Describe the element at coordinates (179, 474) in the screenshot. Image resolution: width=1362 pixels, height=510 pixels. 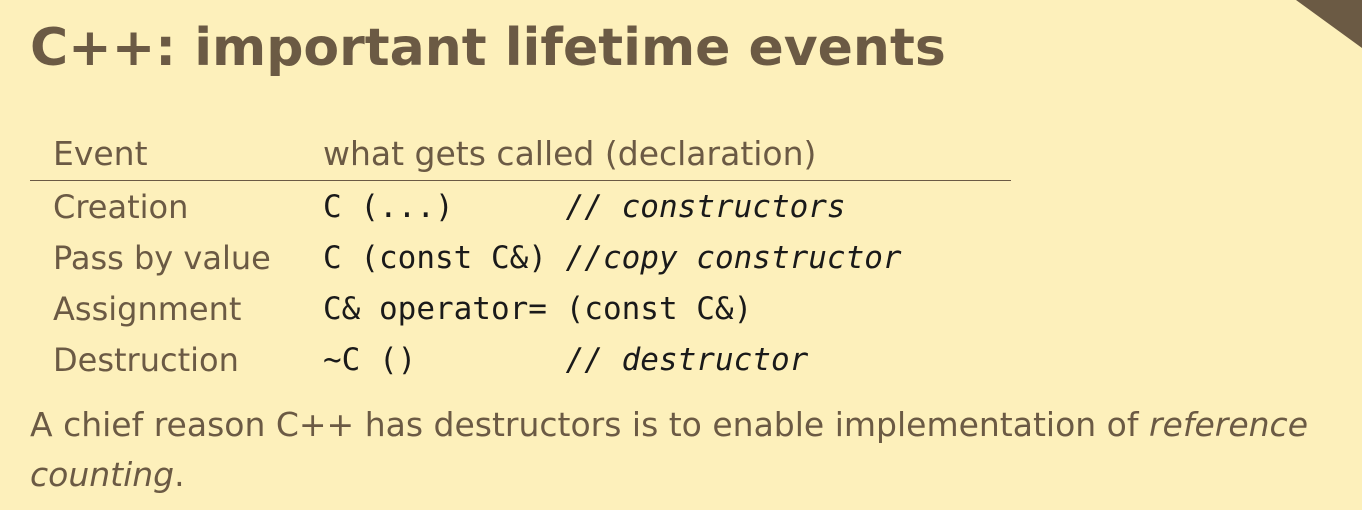
I see `note-period: .` at that location.